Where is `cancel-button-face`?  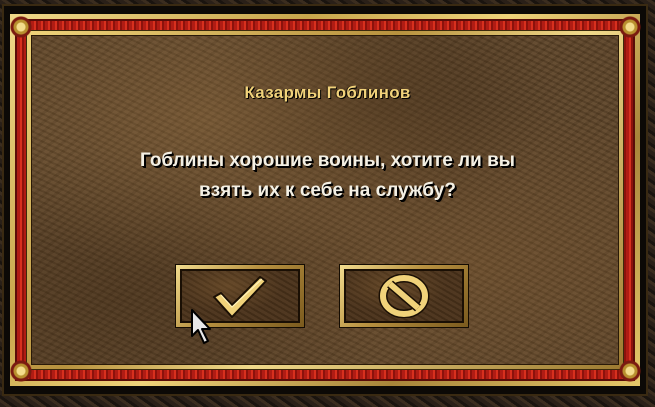 cancel-button-face is located at coordinates (404, 296).